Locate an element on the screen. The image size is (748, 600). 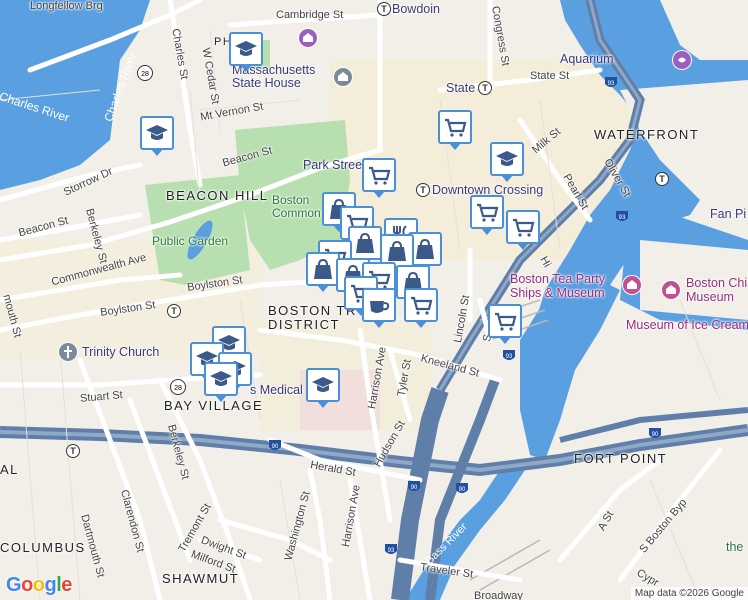
street-state: State St is located at coordinates (550, 76).